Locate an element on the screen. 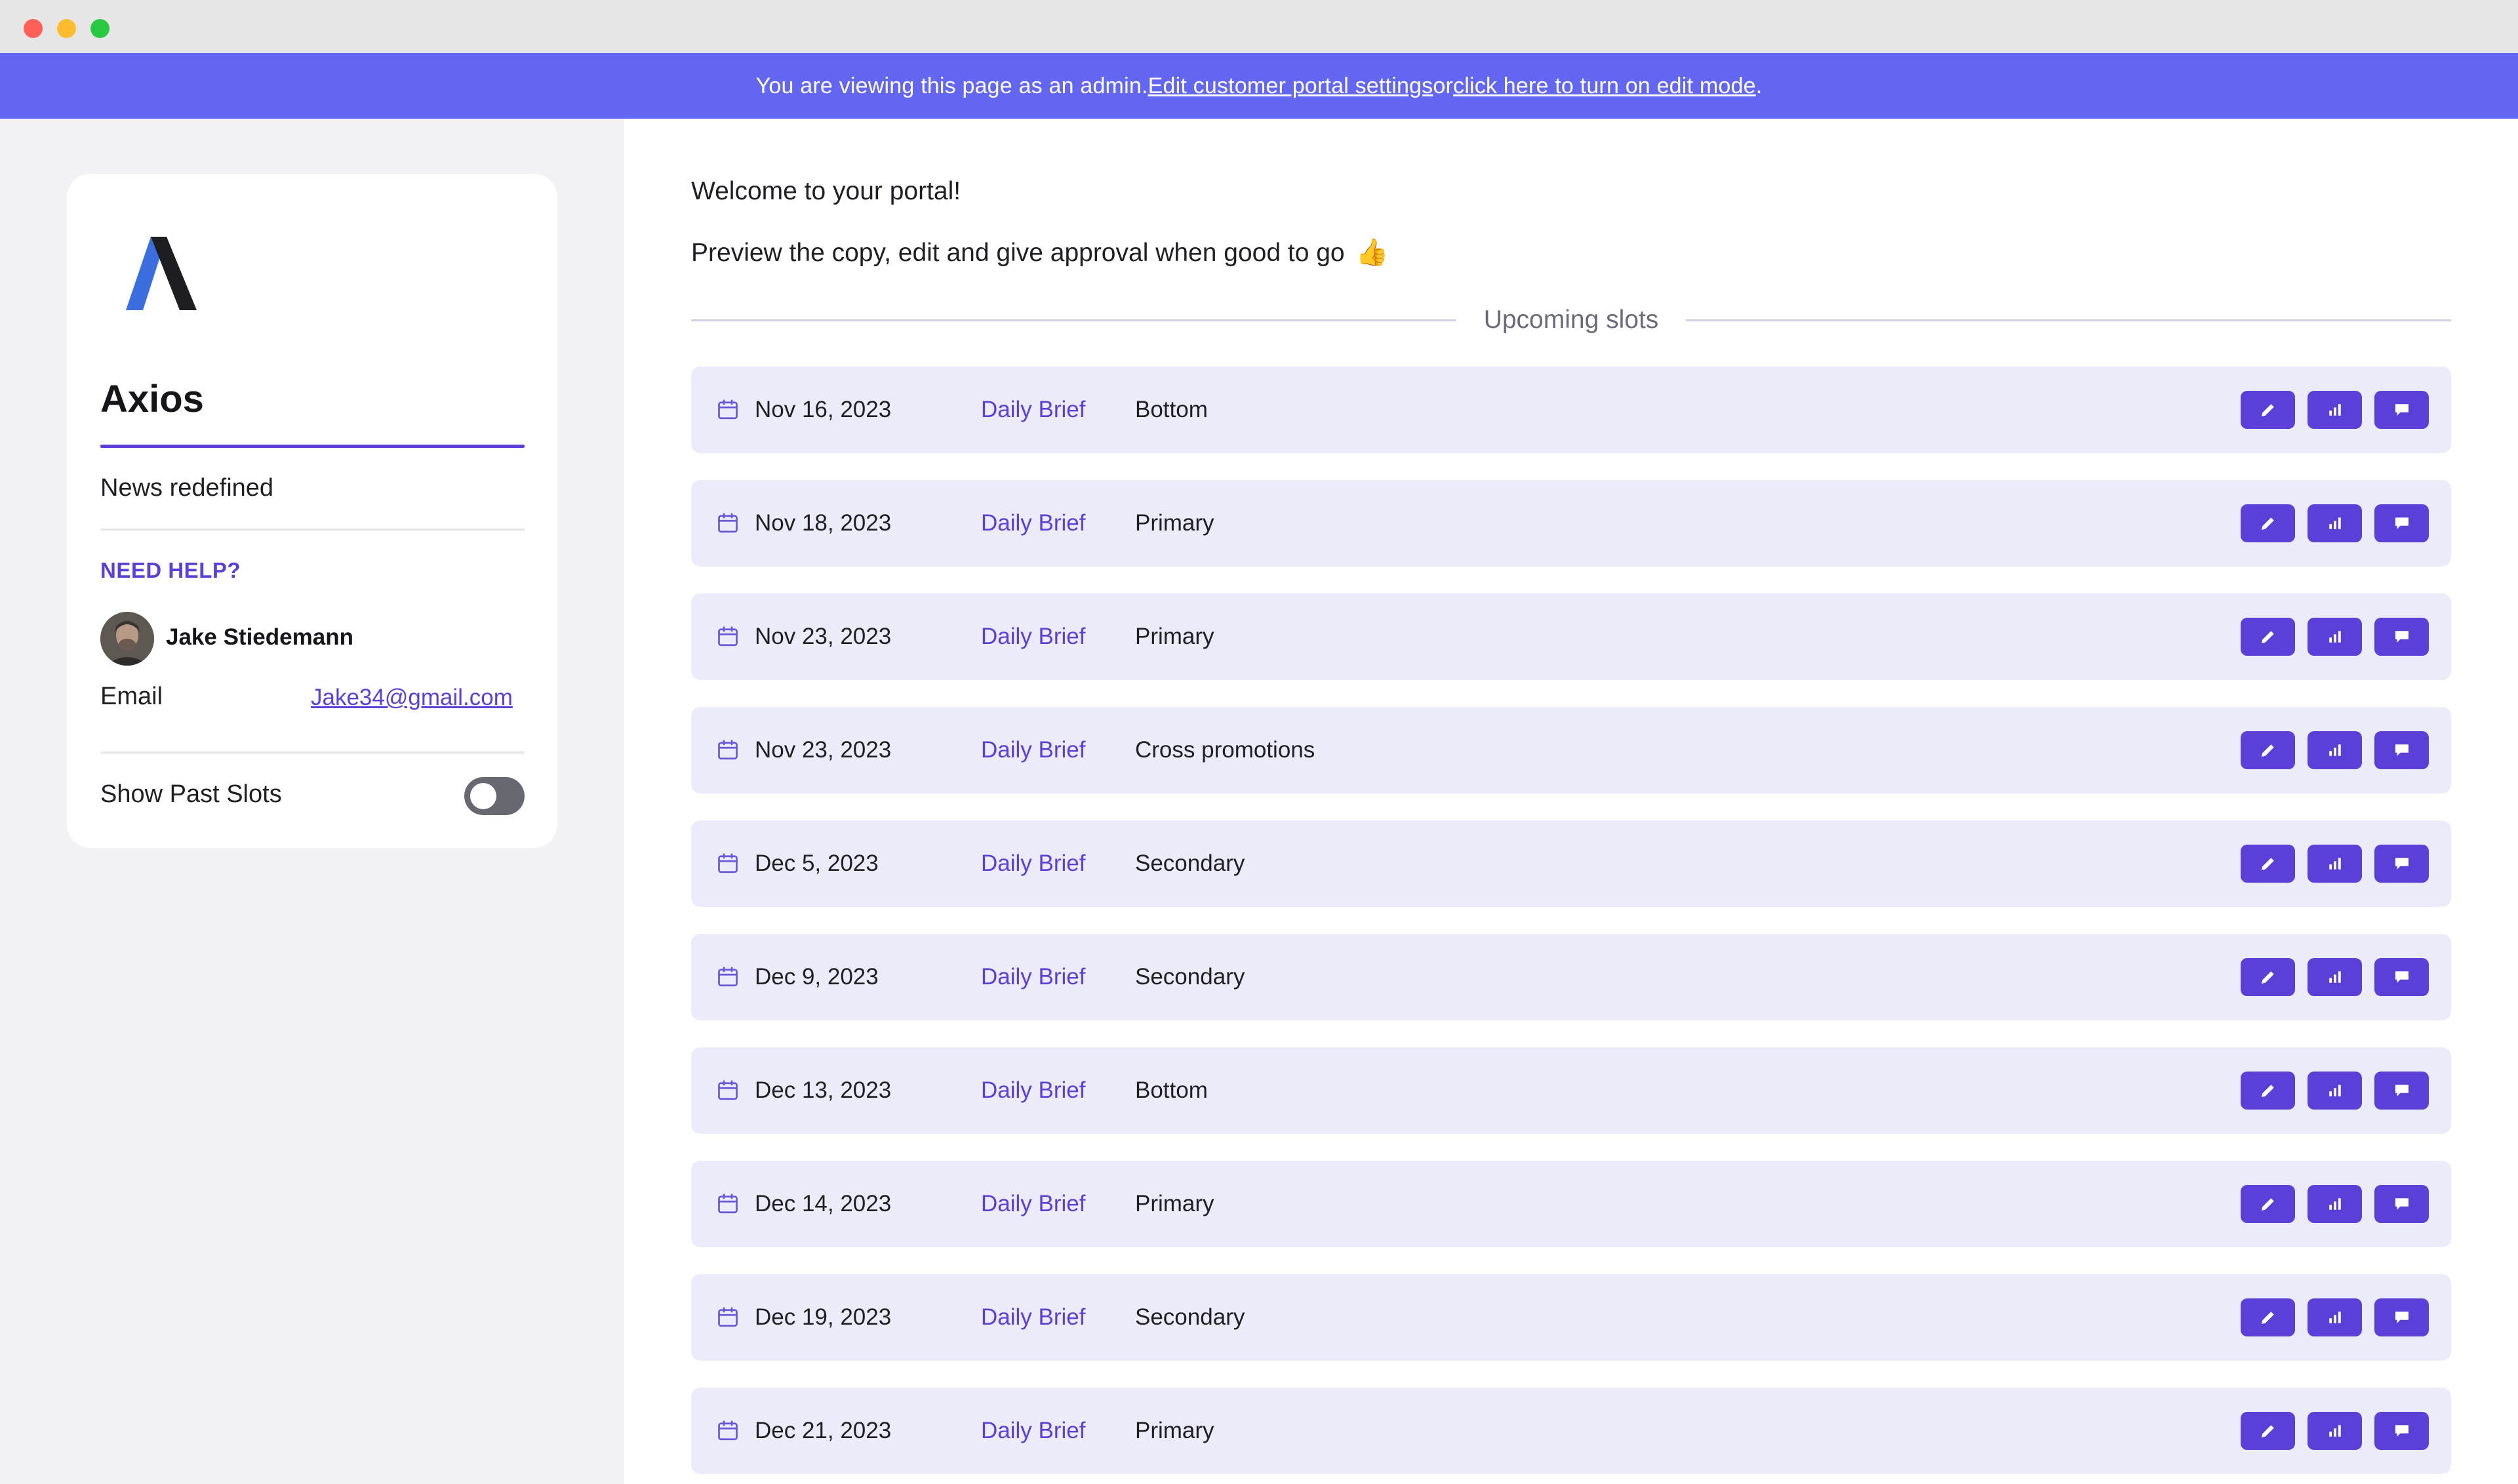 The width and height of the screenshot is (2518, 1484). maximize-window-button is located at coordinates (100, 28).